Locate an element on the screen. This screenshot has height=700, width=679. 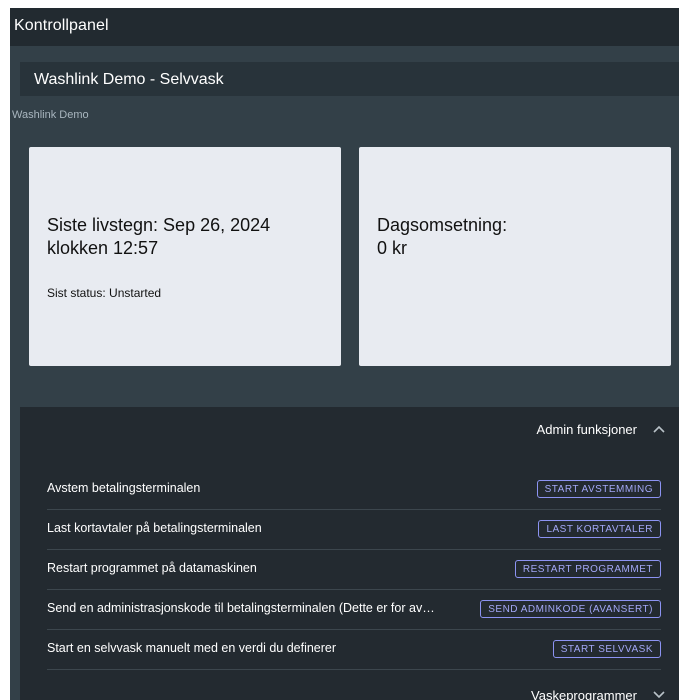
breadcrumb: Washlink Demo is located at coordinates (50, 115).